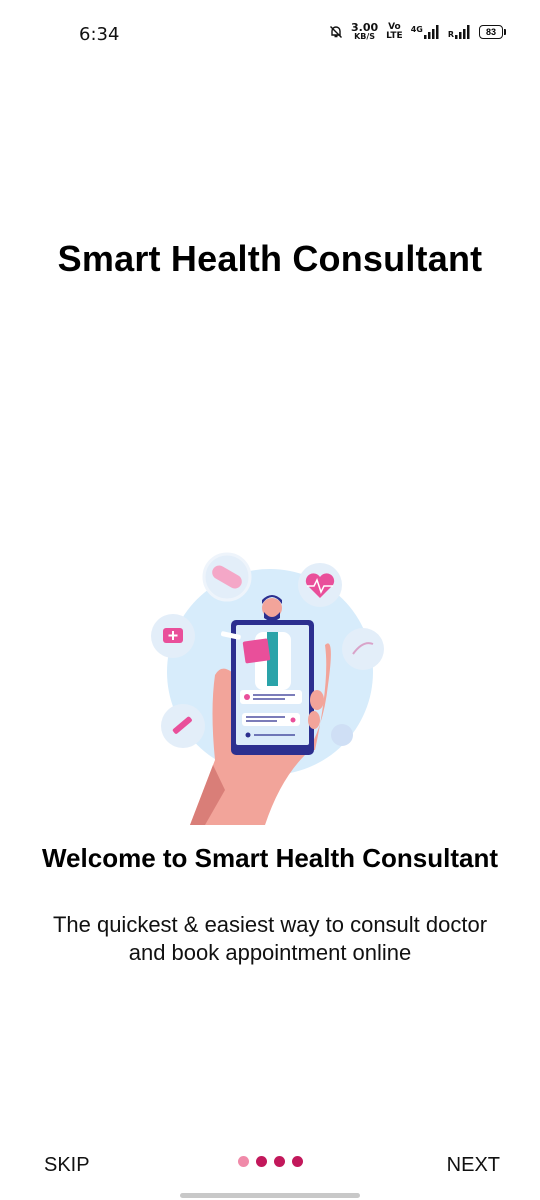 The height and width of the screenshot is (1200, 540). Describe the element at coordinates (173, 636) in the screenshot. I see `first-aid-icon` at that location.